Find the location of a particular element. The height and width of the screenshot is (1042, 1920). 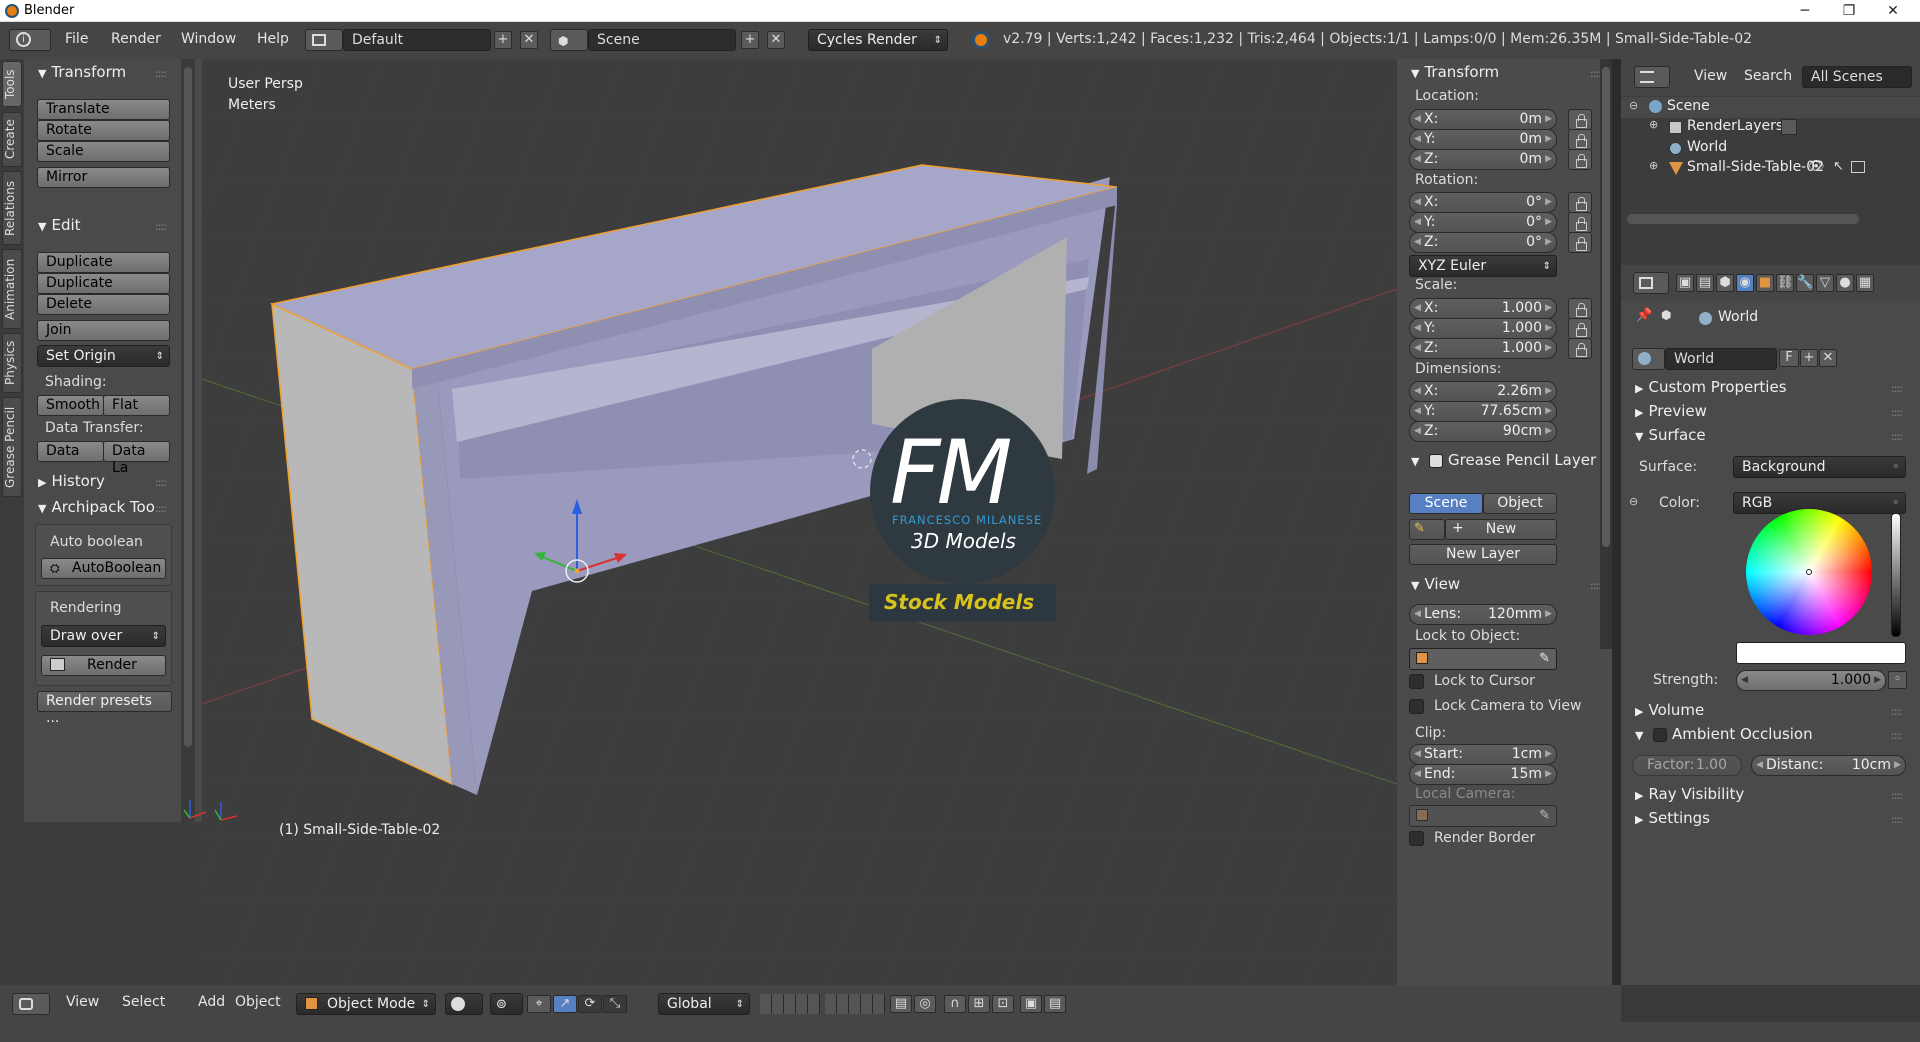

tab-create: Create is located at coordinates (12, 139).